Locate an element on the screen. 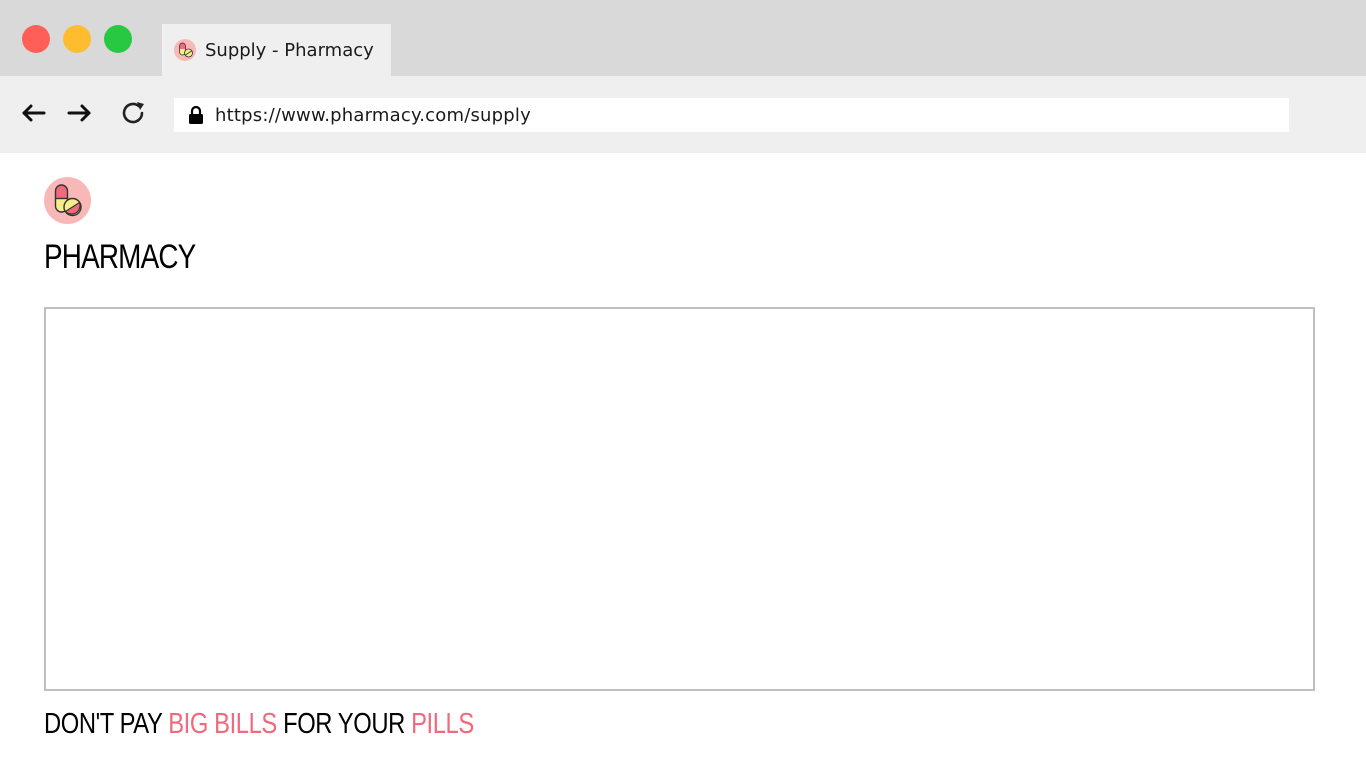 The width and height of the screenshot is (1366, 768). browser-toolbar: https://www.pharmacy.com/supply is located at coordinates (683, 114).